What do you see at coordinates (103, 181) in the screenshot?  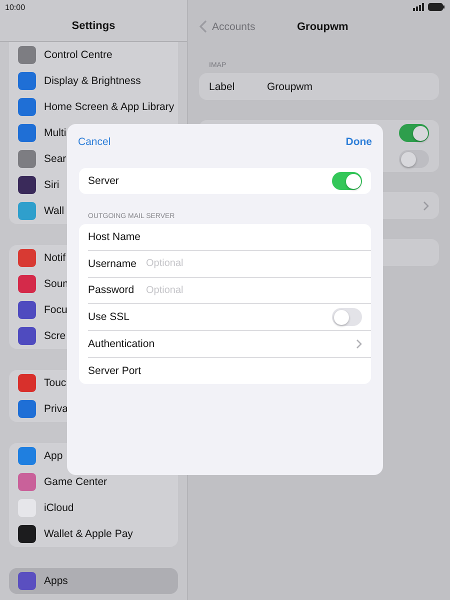 I see `row-label: Server` at bounding box center [103, 181].